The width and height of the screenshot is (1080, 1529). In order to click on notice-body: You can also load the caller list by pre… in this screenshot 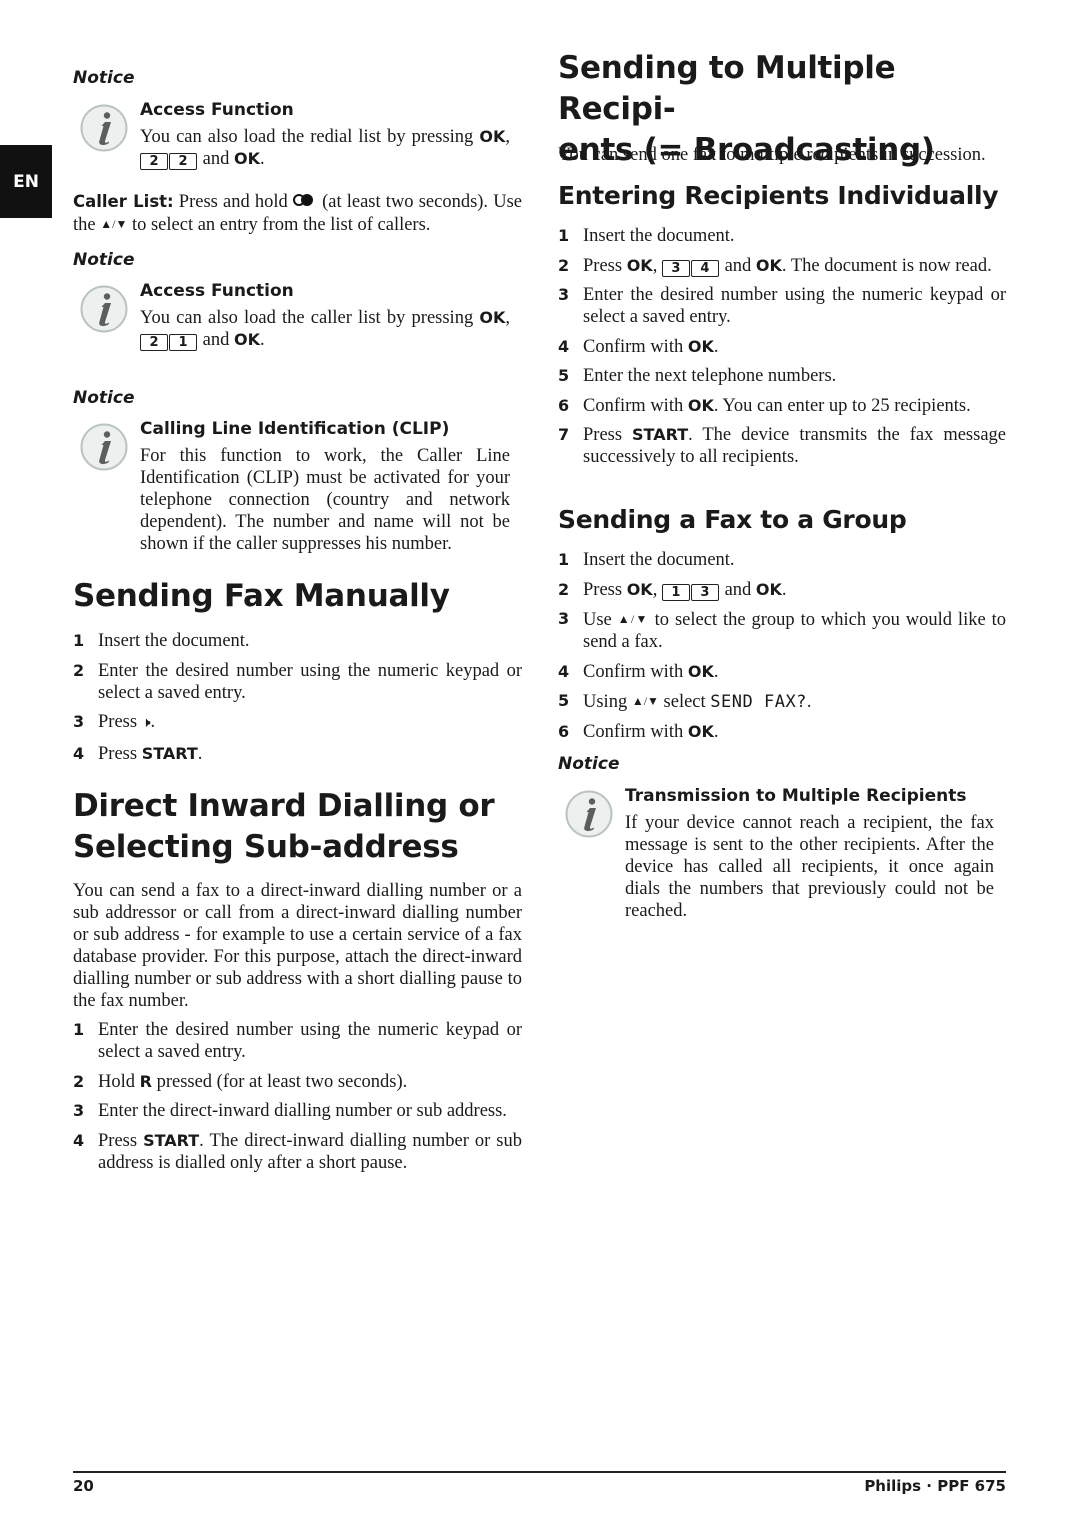, I will do `click(325, 329)`.